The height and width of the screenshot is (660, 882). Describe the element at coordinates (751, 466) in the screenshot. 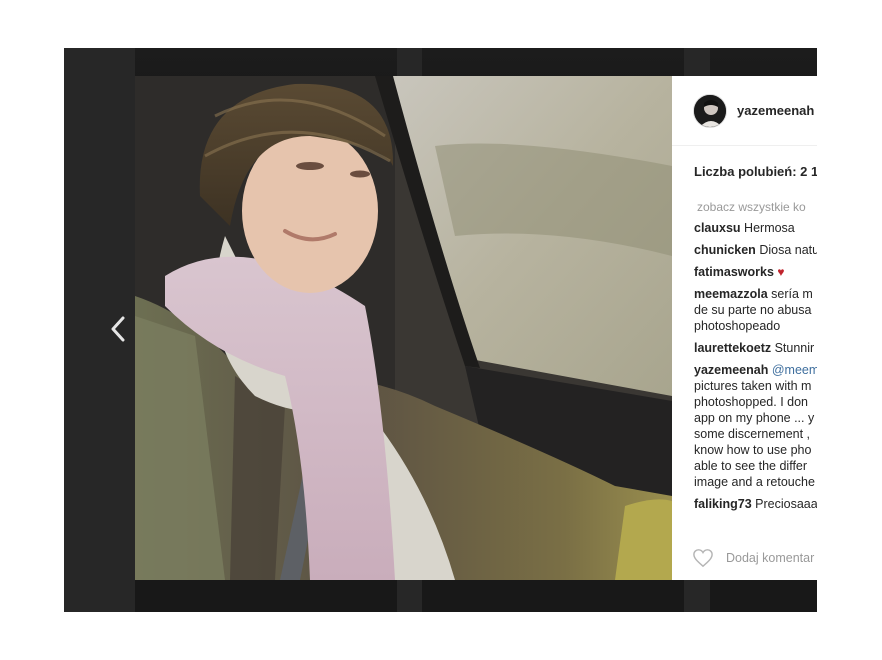

I see `comment-text-line: able to see the differ` at that location.